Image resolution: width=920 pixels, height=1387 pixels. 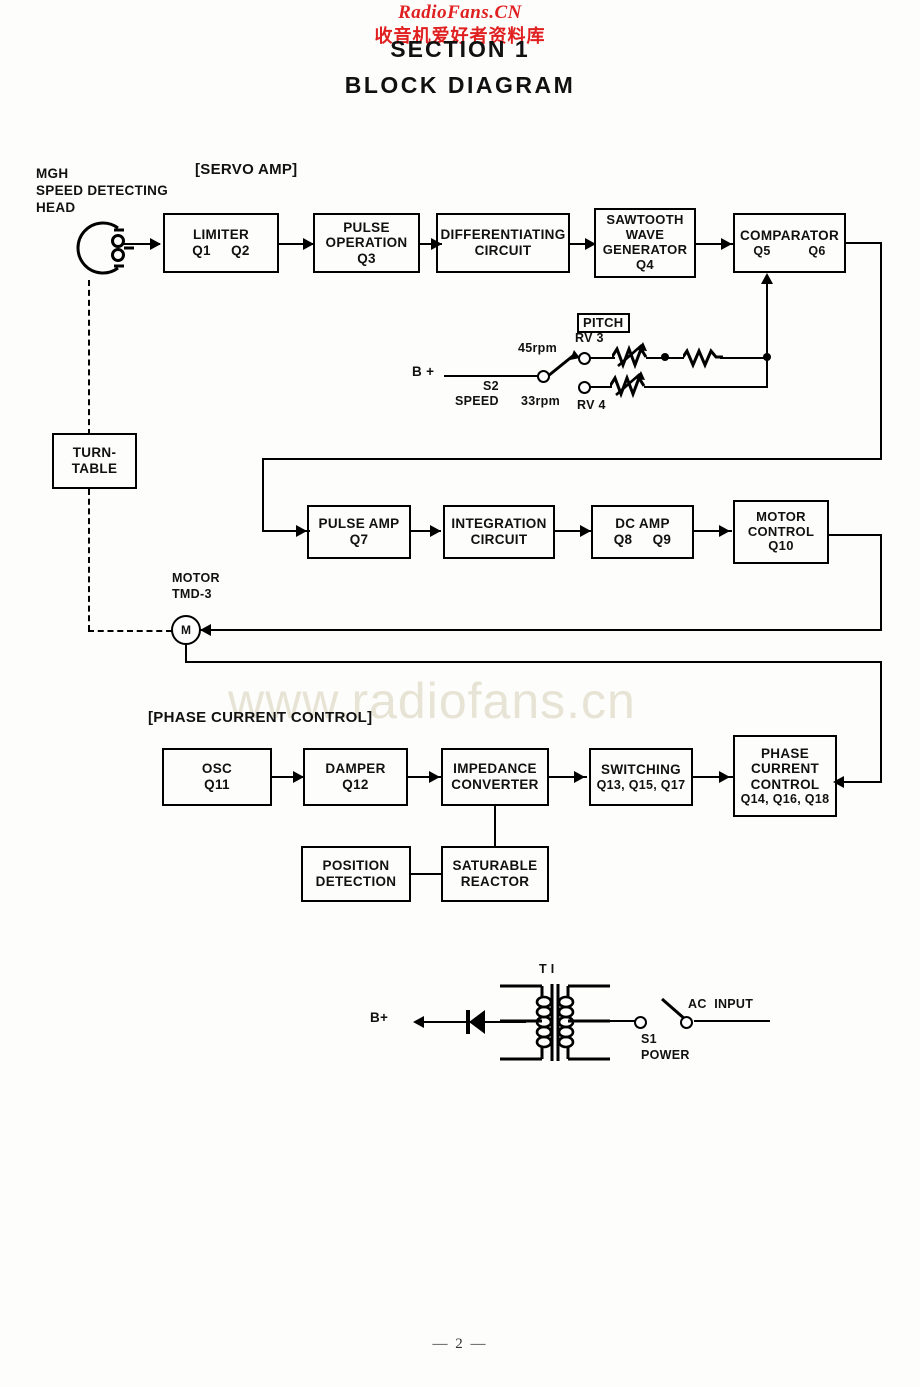 What do you see at coordinates (426, 874) in the screenshot?
I see `wire-position-detection-to-saturable-reactor` at bounding box center [426, 874].